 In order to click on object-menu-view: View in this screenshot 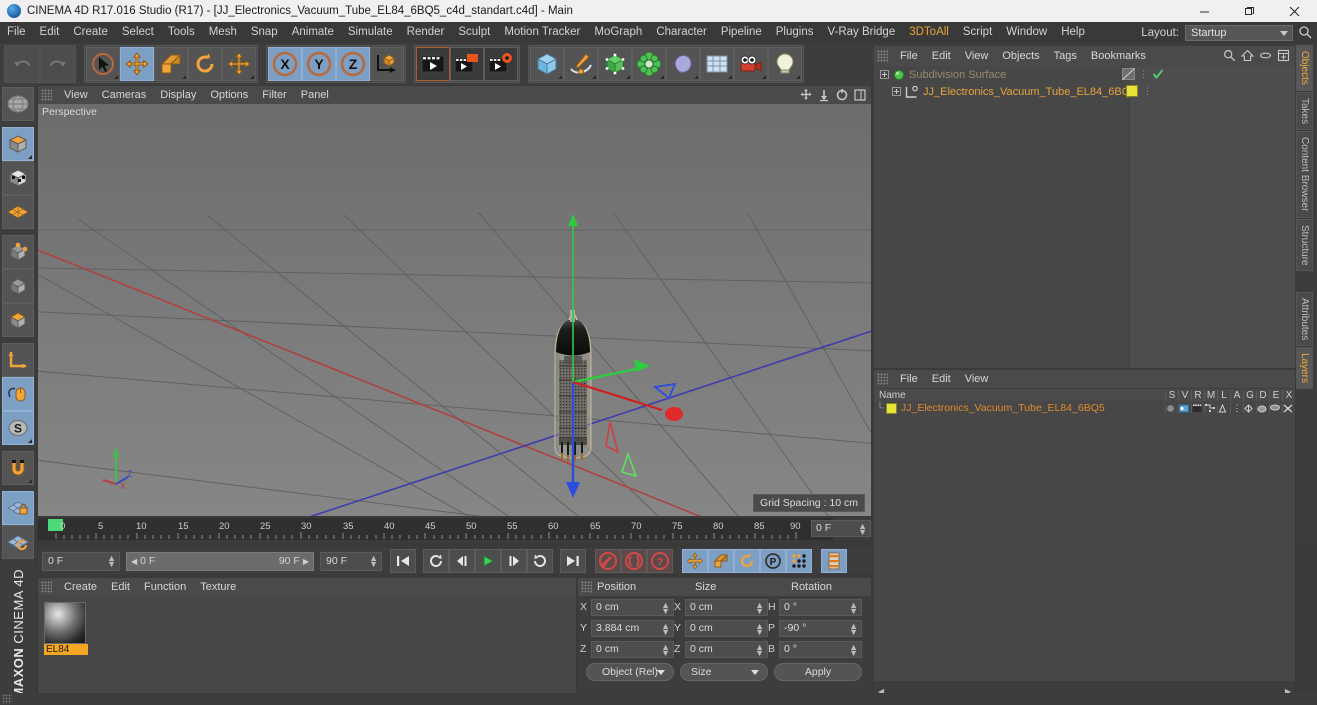, I will do `click(977, 56)`.